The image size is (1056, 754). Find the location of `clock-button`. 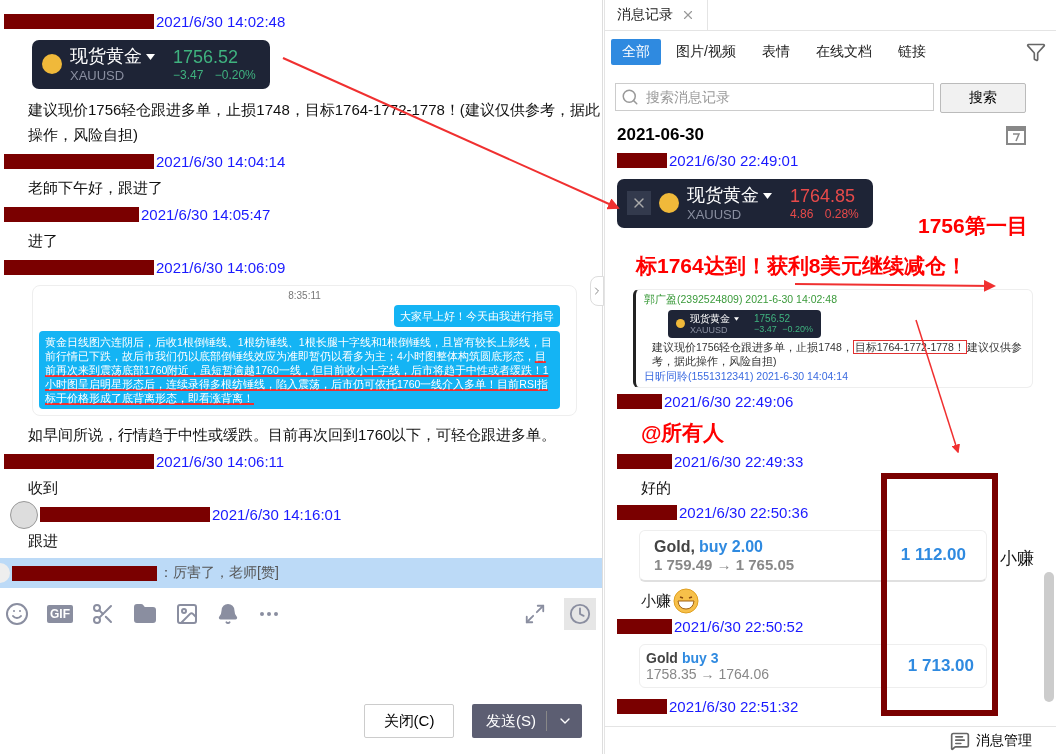

clock-button is located at coordinates (580, 614).